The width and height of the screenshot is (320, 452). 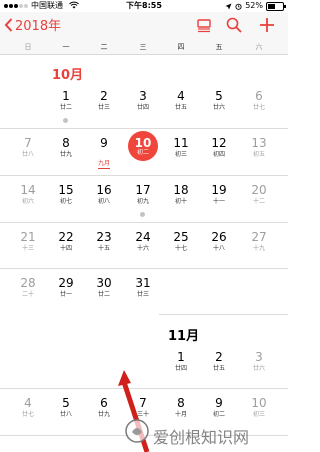 What do you see at coordinates (104, 47) in the screenshot?
I see `weekday-label: 二` at bounding box center [104, 47].